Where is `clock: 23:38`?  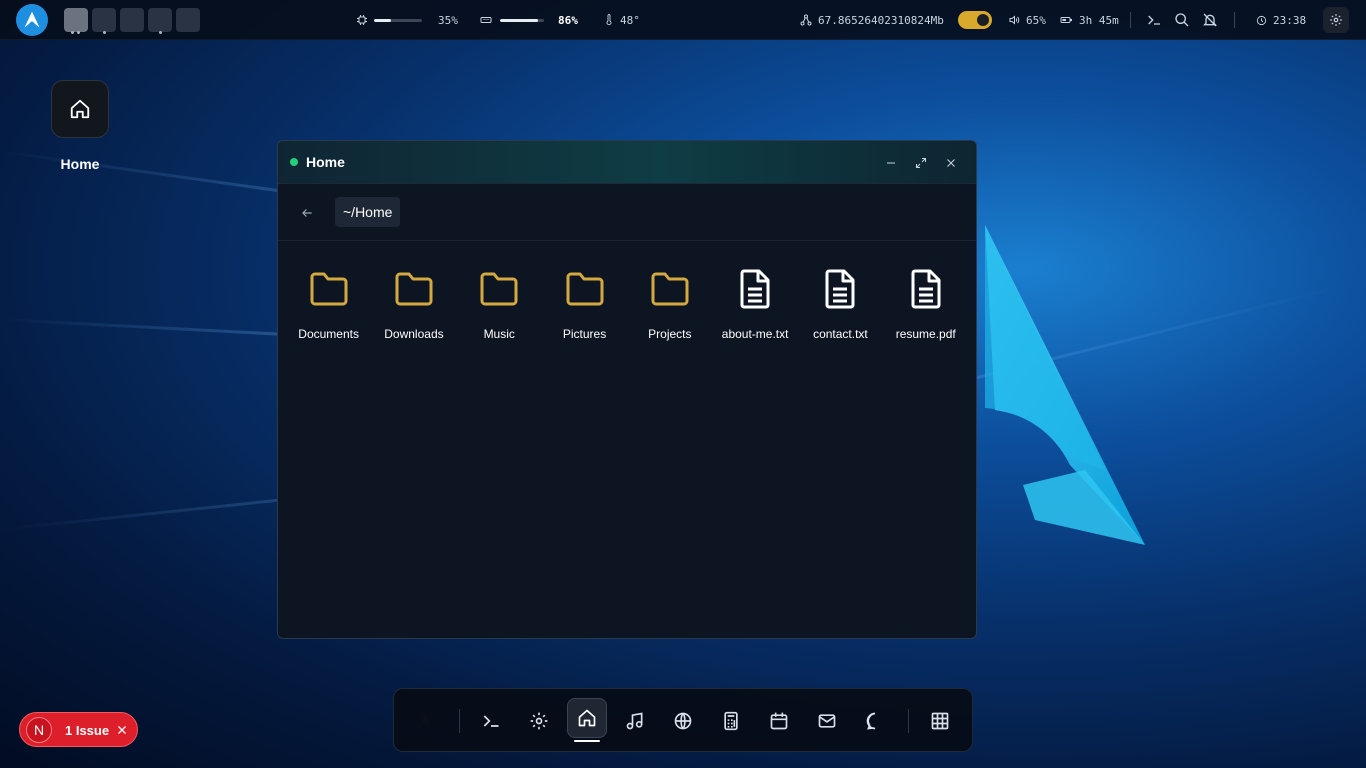
clock: 23:38 is located at coordinates (1281, 20).